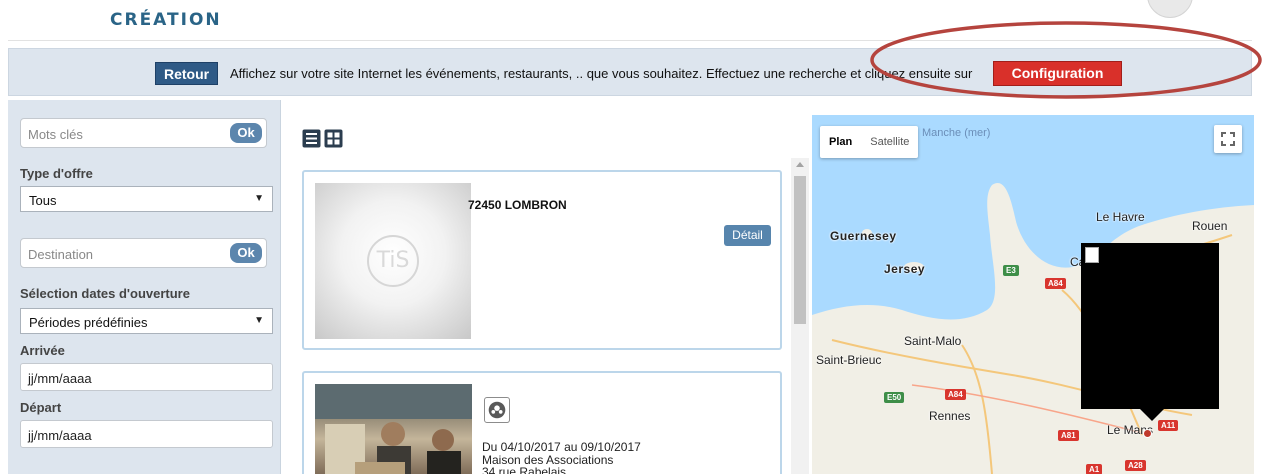 The height and width of the screenshot is (474, 1270). I want to click on event-dates: Du 04/10/2017 au 09/10/2017, so click(561, 447).